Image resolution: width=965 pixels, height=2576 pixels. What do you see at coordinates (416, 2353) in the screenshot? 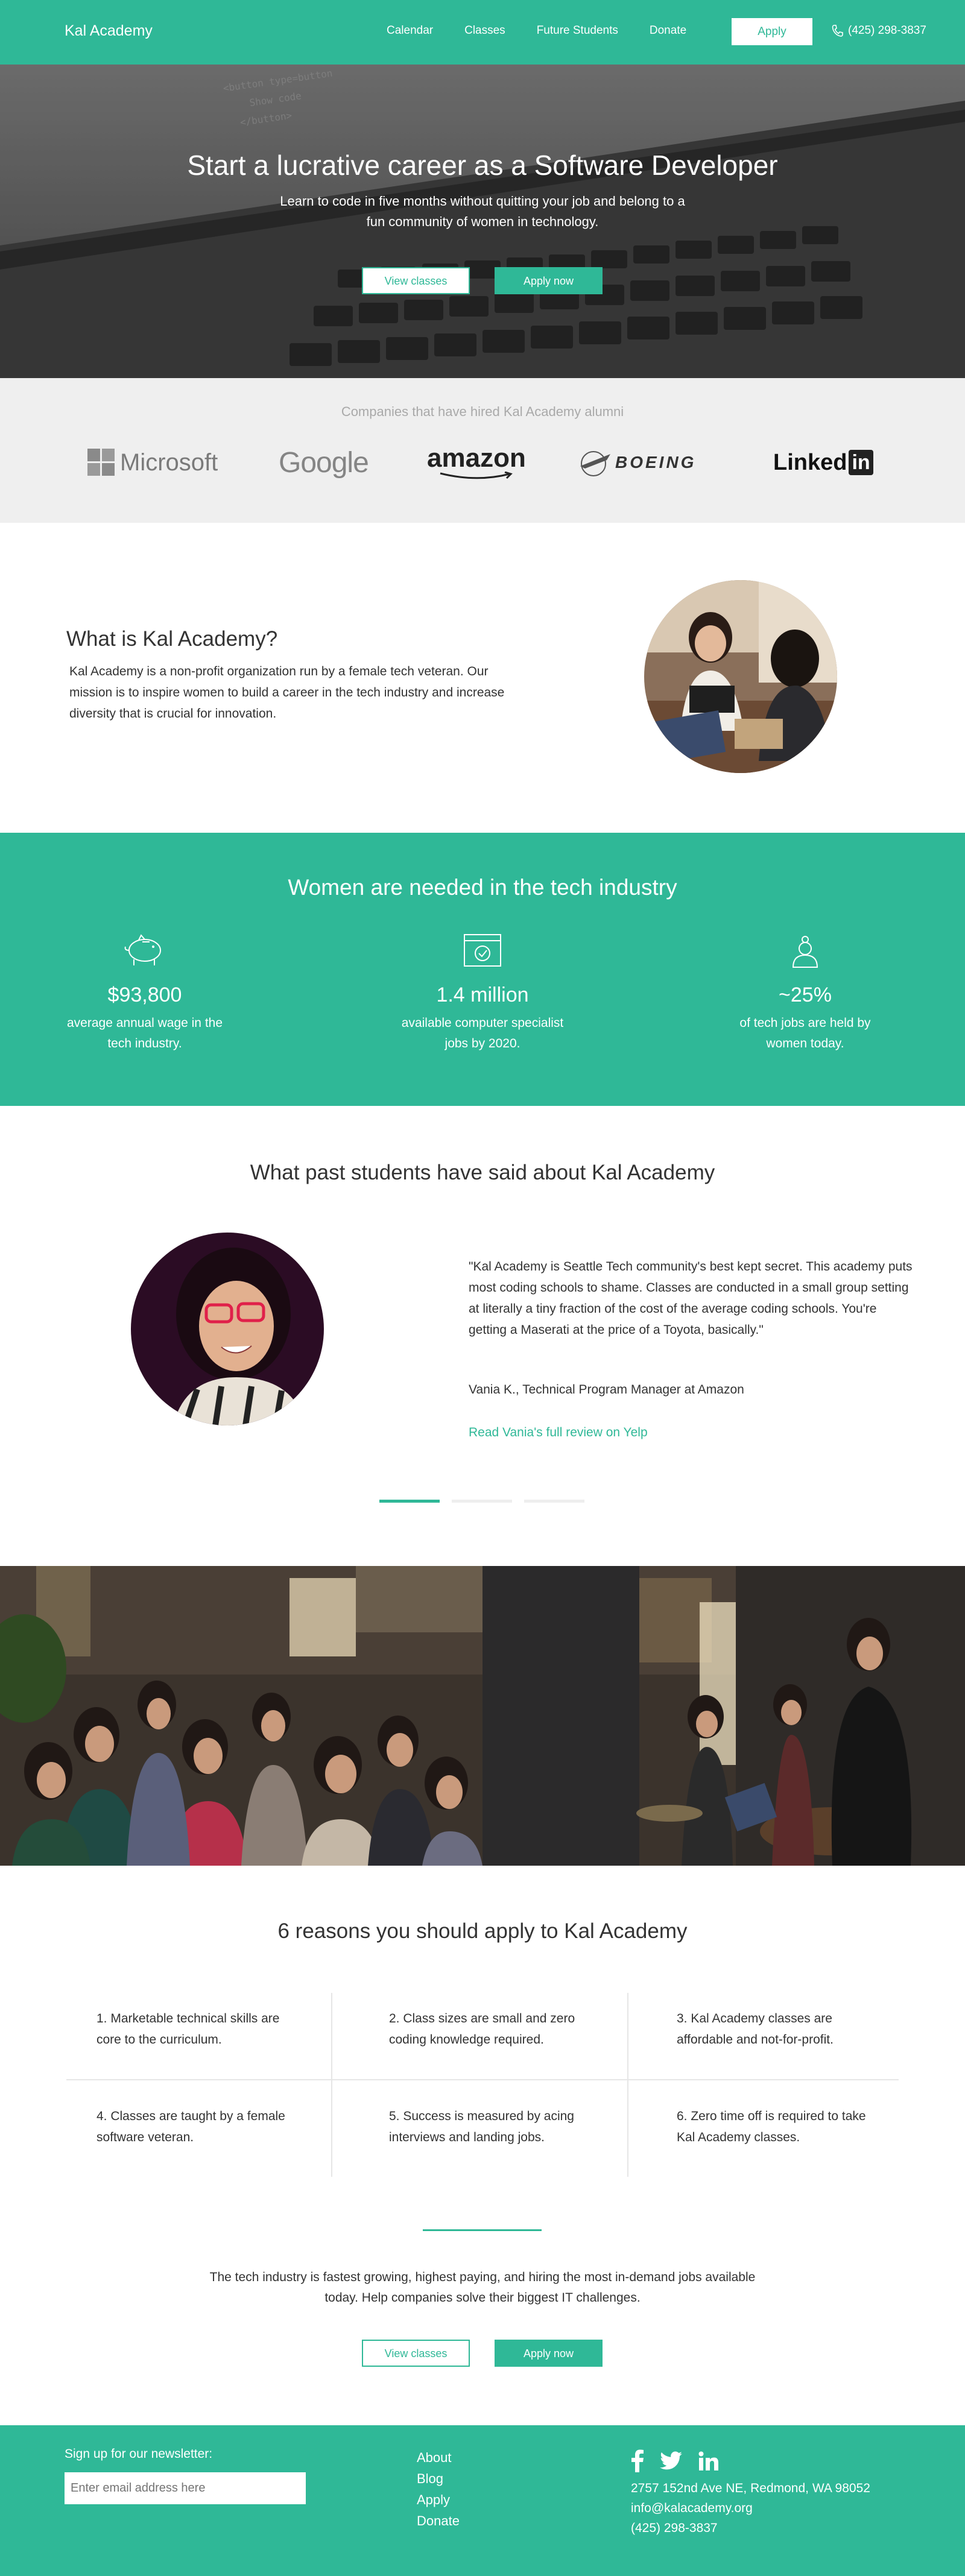
I see `cta-view-classes-button: View classes` at bounding box center [416, 2353].